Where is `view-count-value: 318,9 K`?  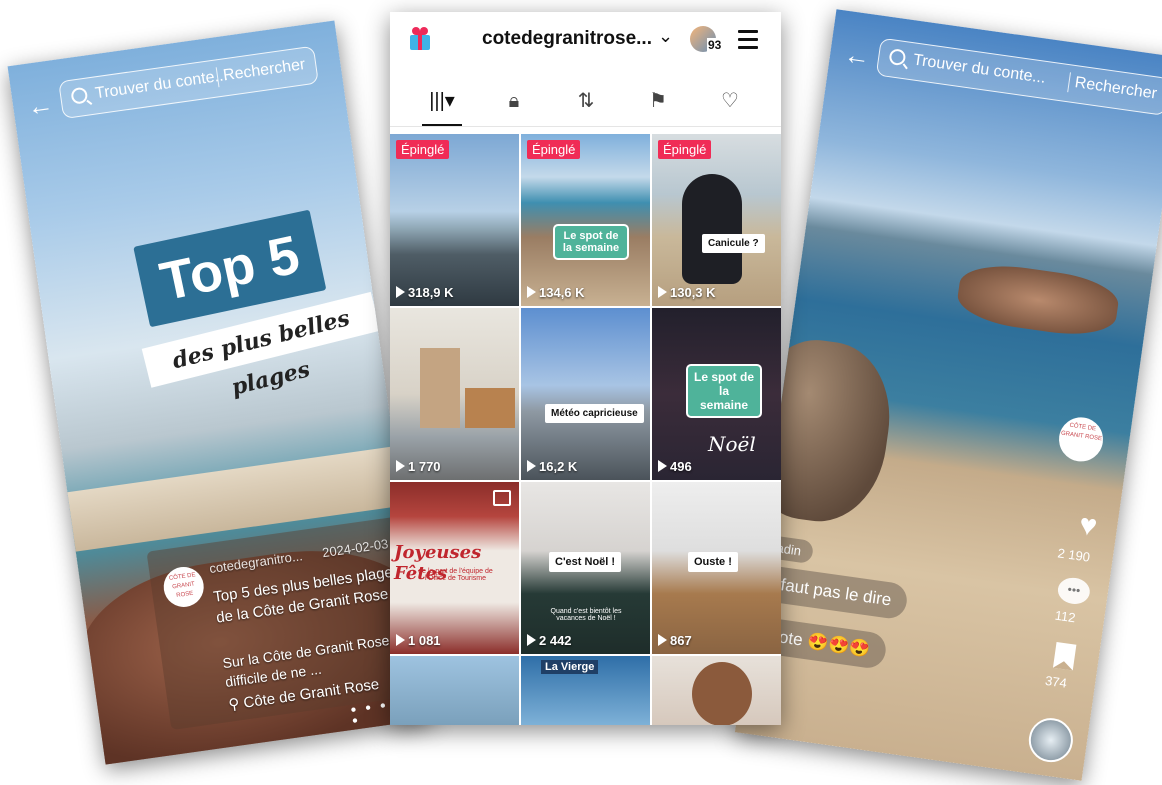 view-count-value: 318,9 K is located at coordinates (431, 292).